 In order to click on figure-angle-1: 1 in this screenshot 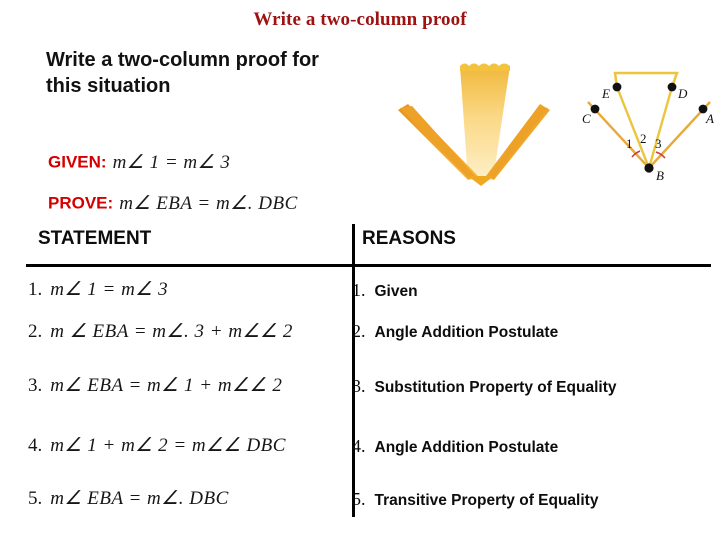, I will do `click(629, 143)`.